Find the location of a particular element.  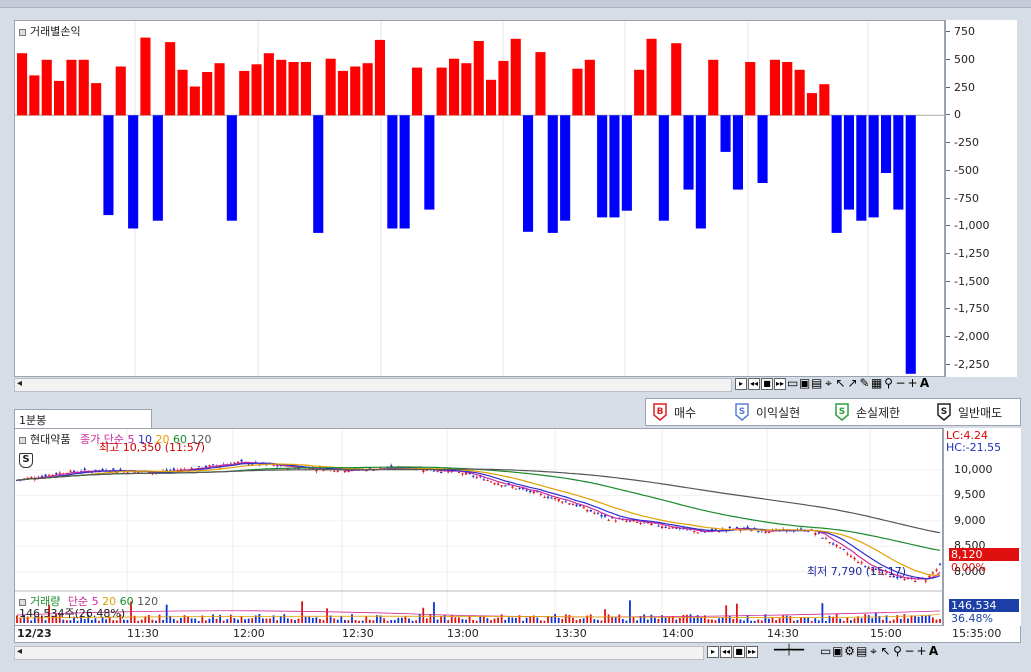

top-horizontal-scrollbar: ◂ is located at coordinates (373, 385).